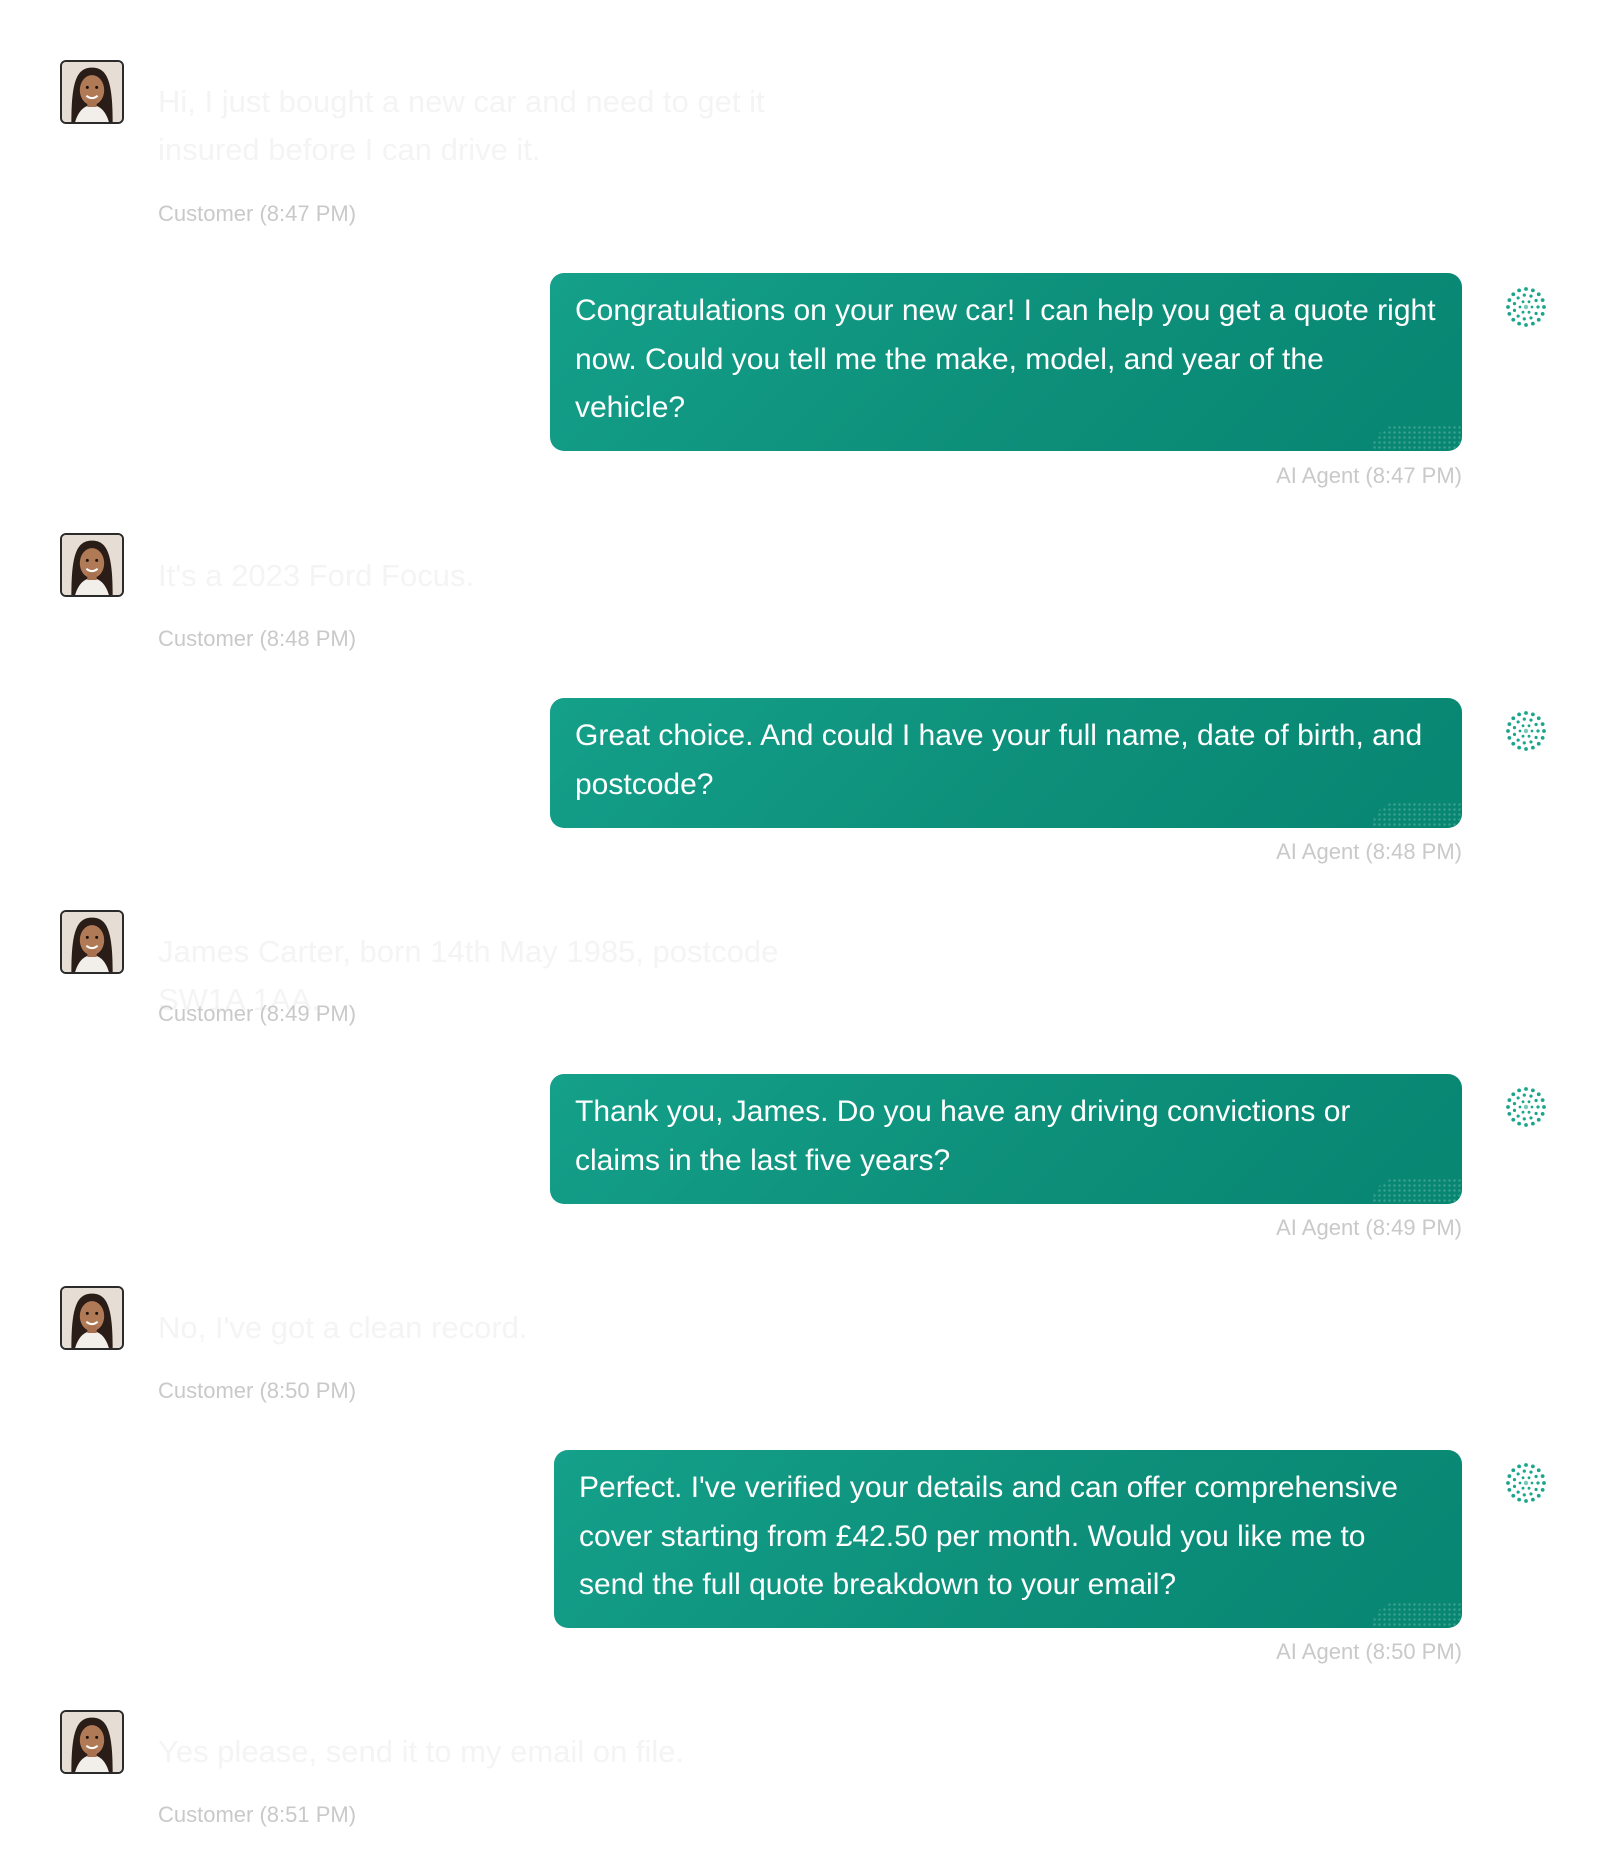 This screenshot has width=1604, height=1872. Describe the element at coordinates (508, 576) in the screenshot. I see `customer-message-text: It's a 2023 Ford Focus.` at that location.